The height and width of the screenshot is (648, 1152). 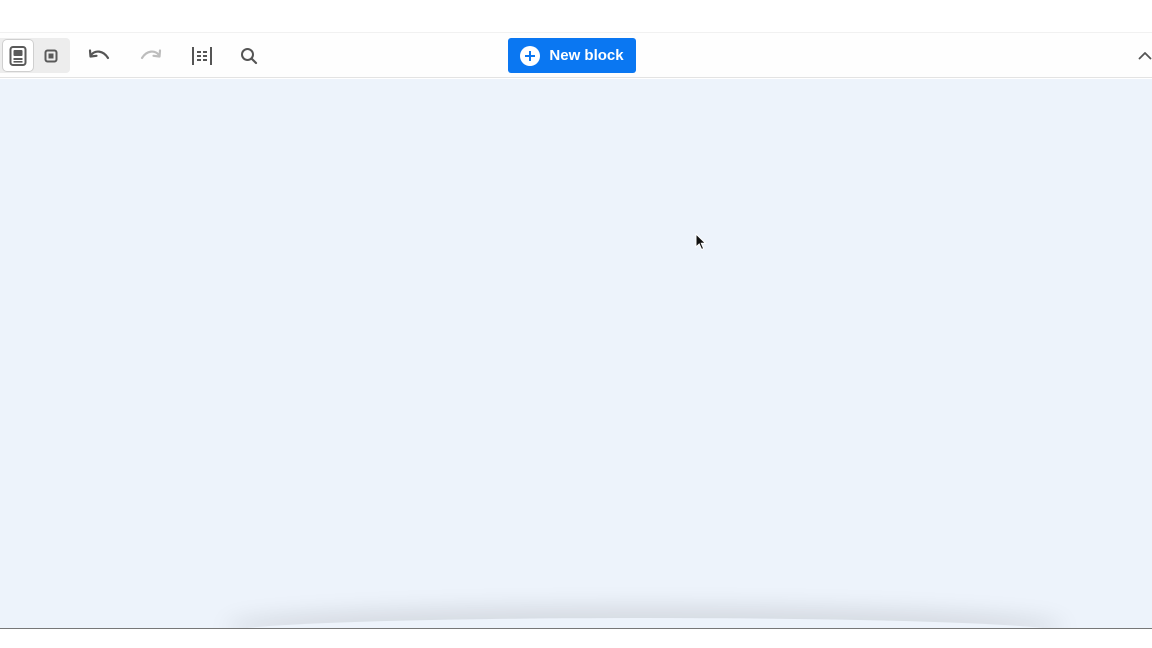 I want to click on view-mode-toggle, so click(x=35, y=55).